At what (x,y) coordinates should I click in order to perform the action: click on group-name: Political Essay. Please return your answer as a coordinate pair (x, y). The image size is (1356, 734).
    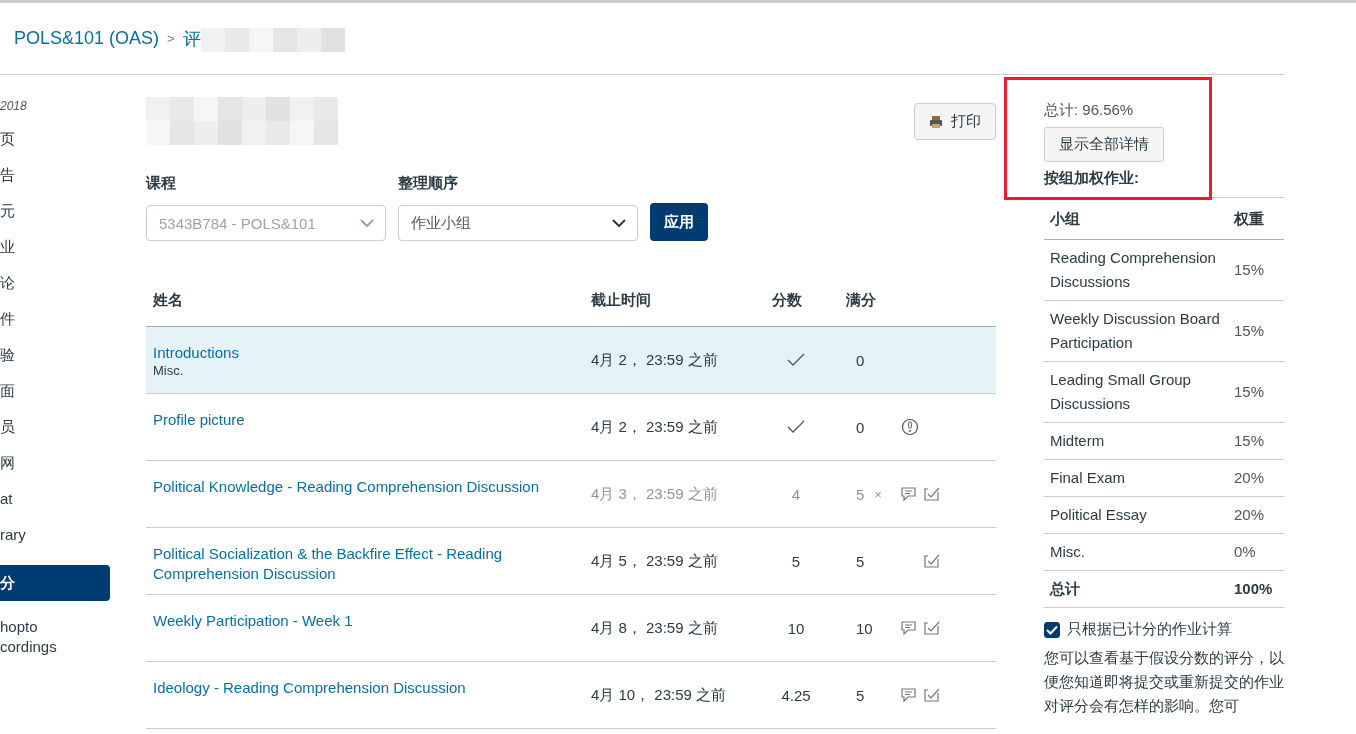
    Looking at the image, I should click on (1099, 515).